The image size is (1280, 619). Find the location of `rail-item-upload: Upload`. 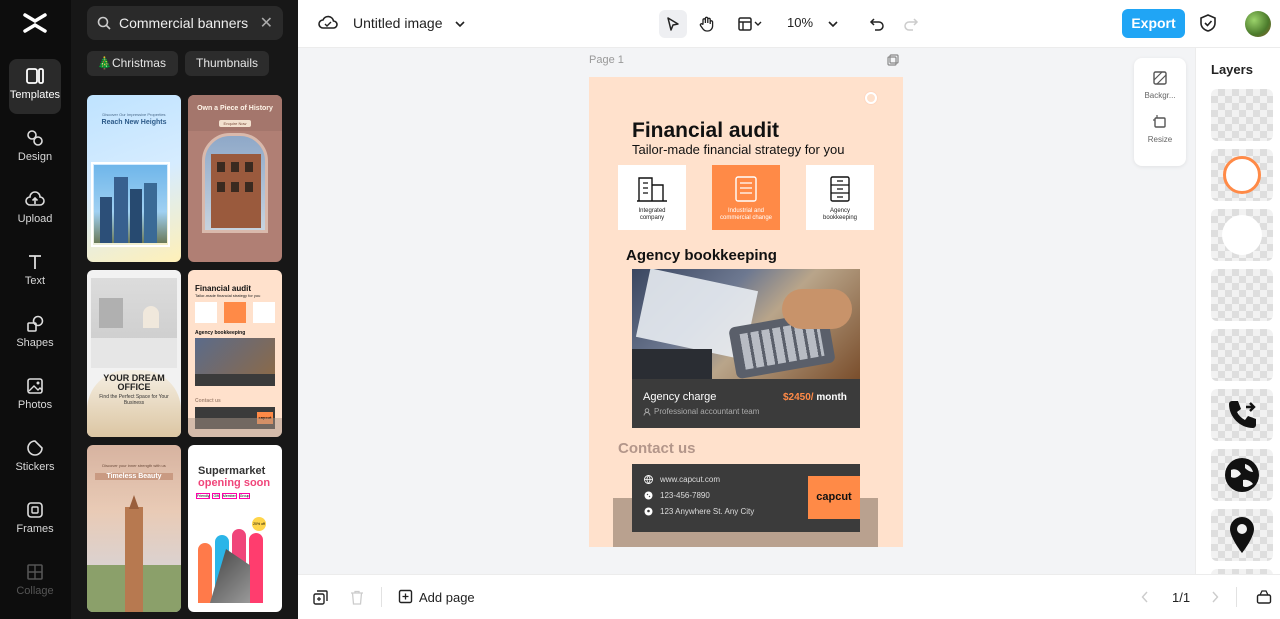

rail-item-upload: Upload is located at coordinates (35, 210).